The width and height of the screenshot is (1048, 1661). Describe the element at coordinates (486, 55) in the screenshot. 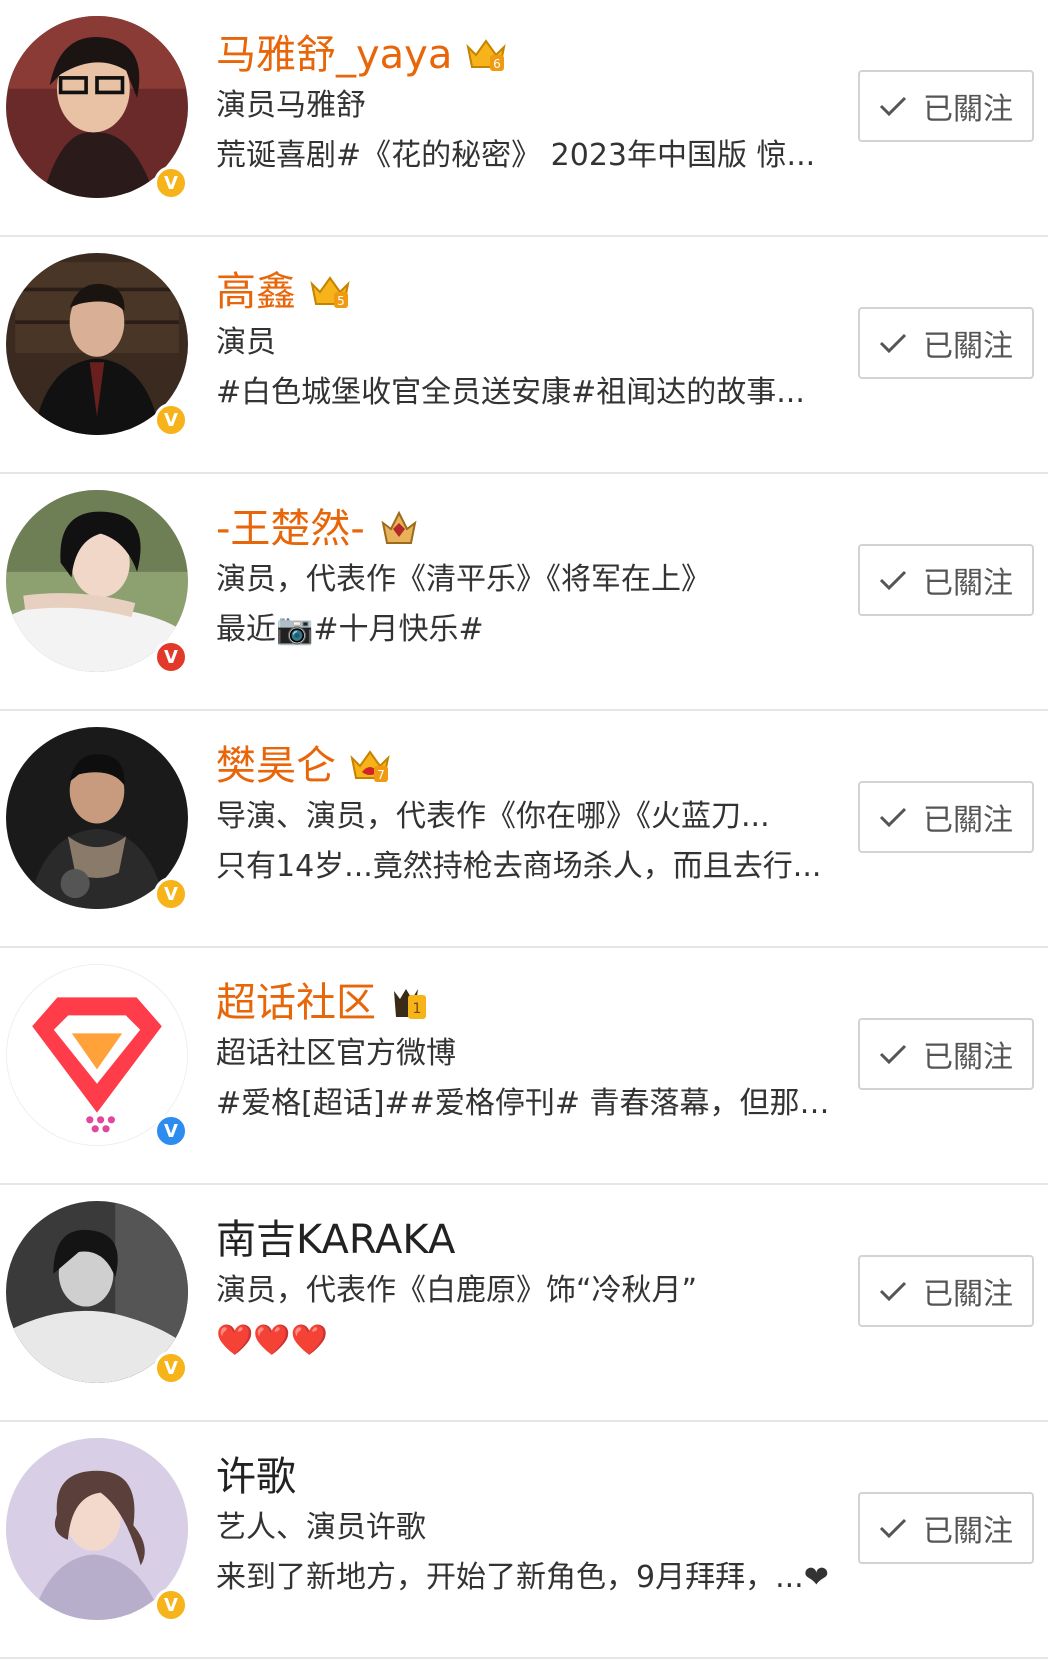

I see `crown-icon: 6` at that location.